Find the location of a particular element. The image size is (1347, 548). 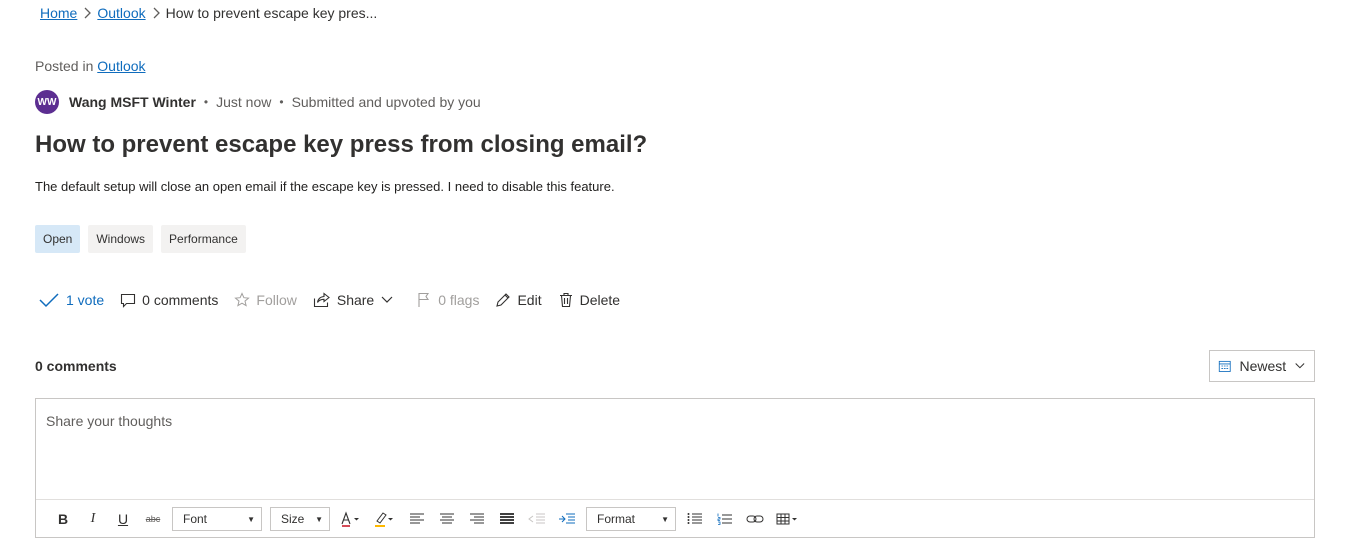

underline-button: U is located at coordinates (123, 519).